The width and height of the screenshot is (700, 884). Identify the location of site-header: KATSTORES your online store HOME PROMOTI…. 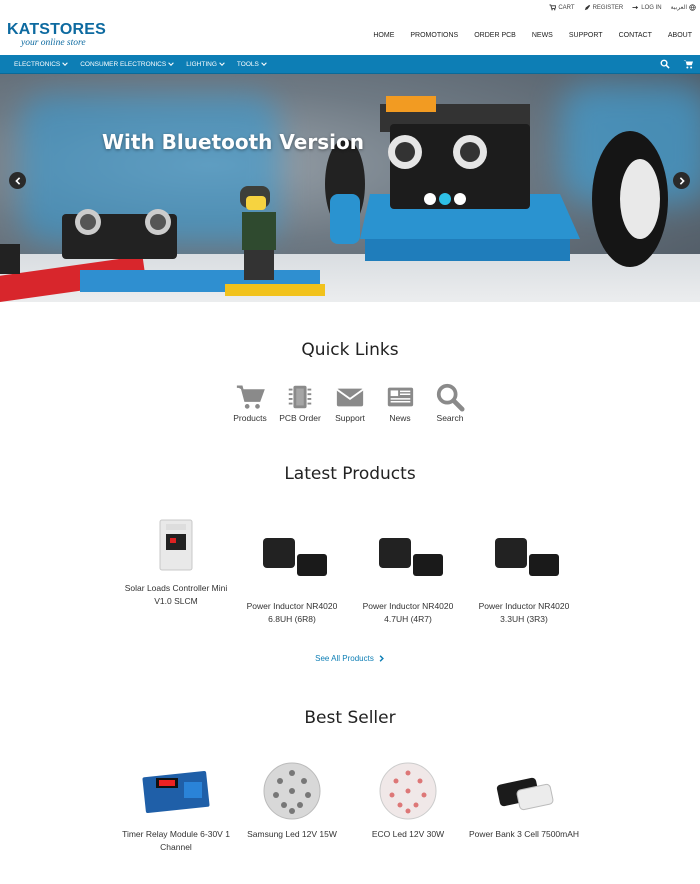
(350, 35).